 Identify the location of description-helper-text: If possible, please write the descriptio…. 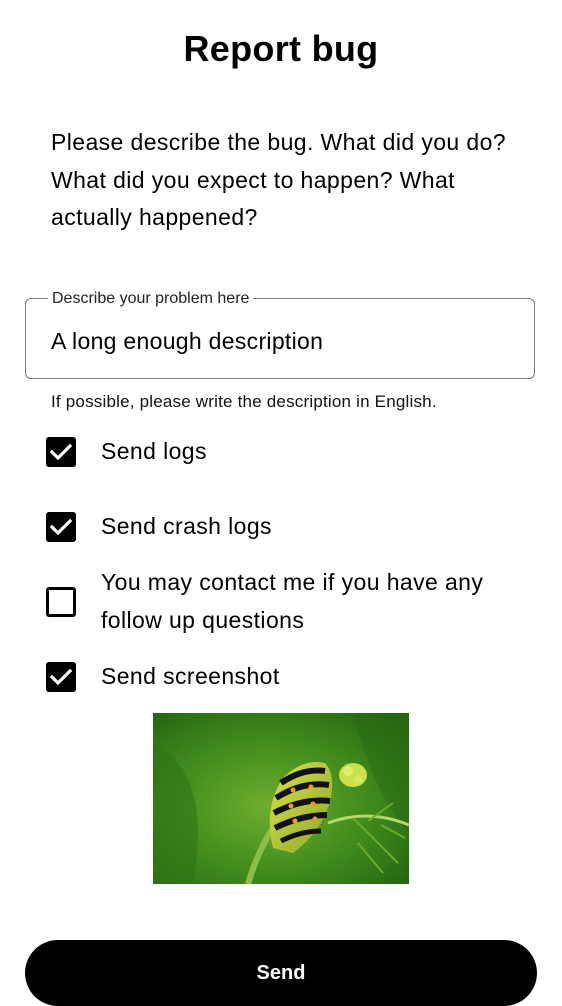
(244, 401).